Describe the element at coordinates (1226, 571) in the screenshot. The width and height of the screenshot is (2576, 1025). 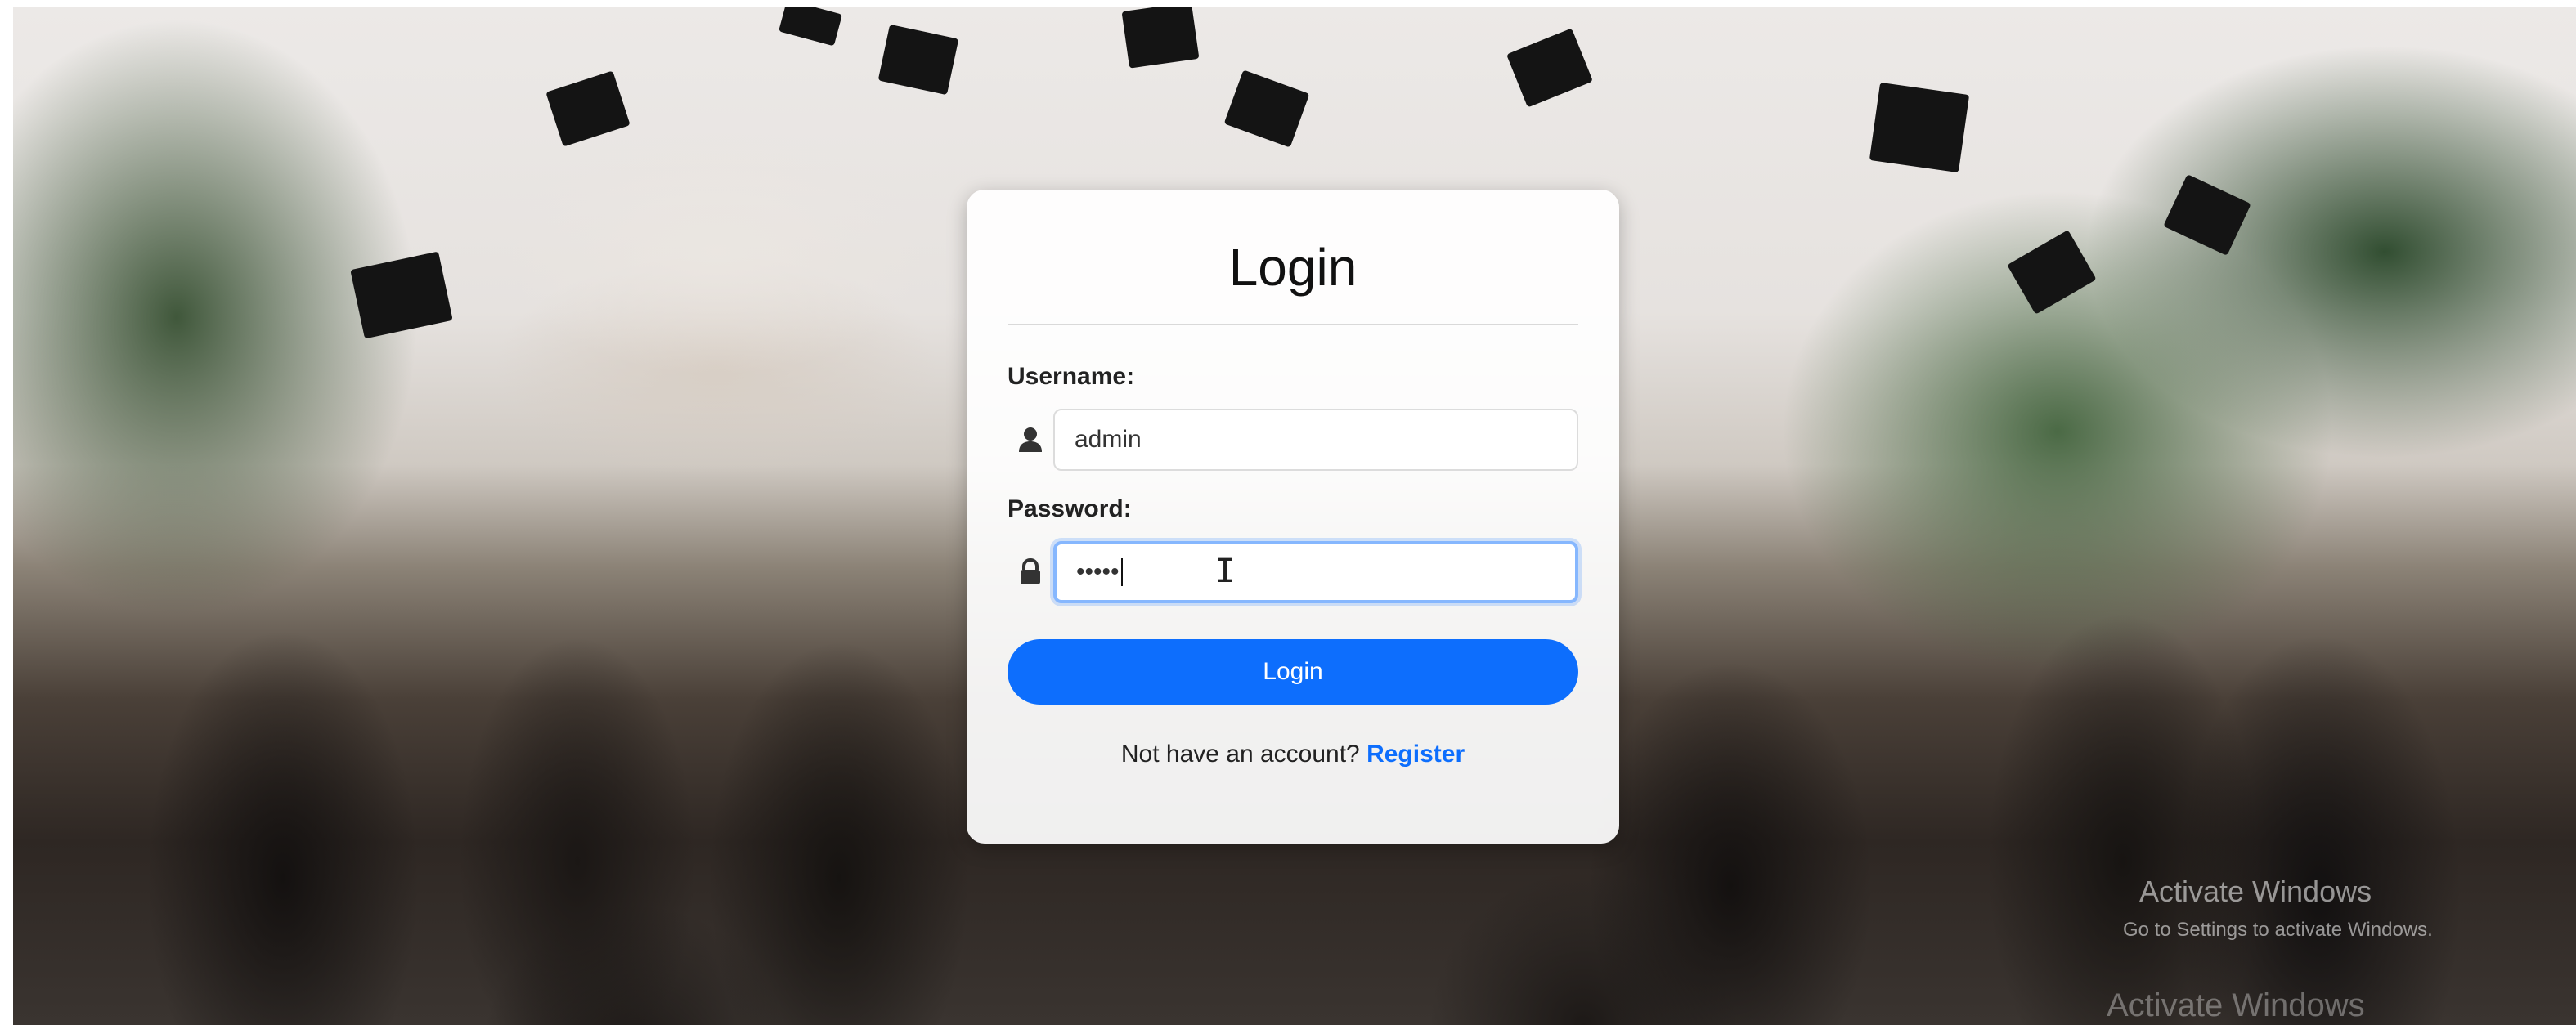
I see `text-cursor-icon: I` at that location.